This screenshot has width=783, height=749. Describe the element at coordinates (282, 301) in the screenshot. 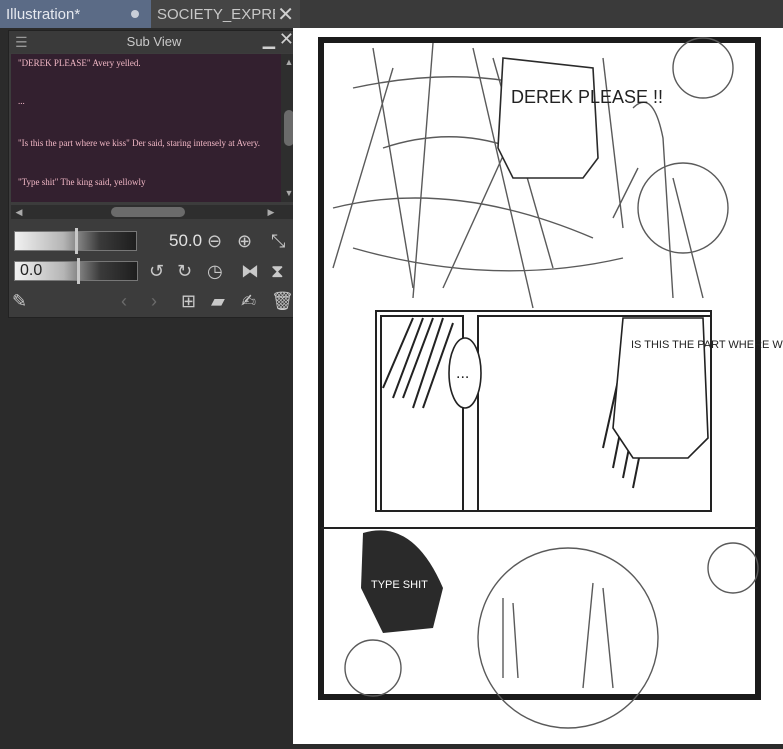

I see `trash-icon: 🗑` at that location.